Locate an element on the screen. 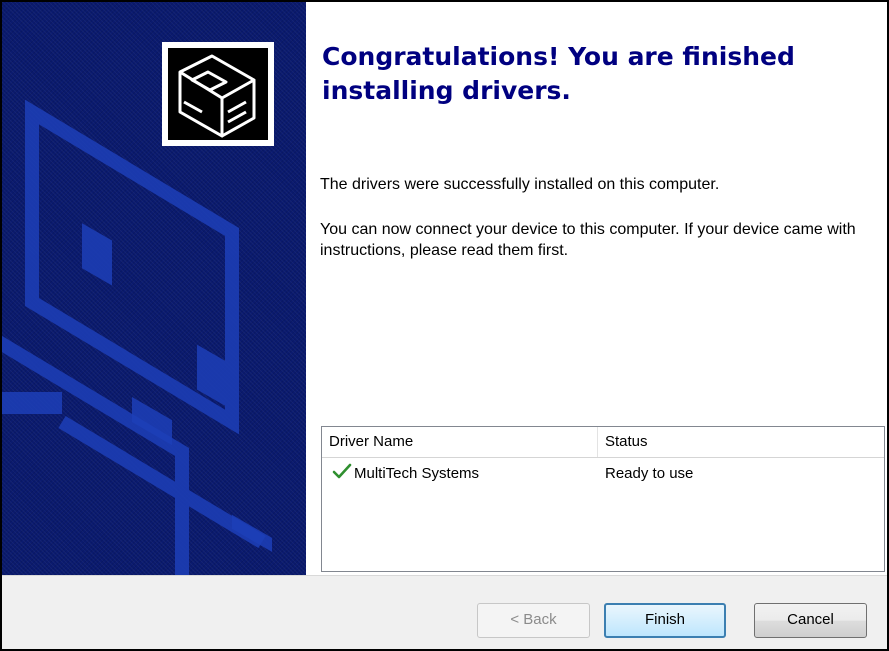  back-button: < Back is located at coordinates (533, 620).